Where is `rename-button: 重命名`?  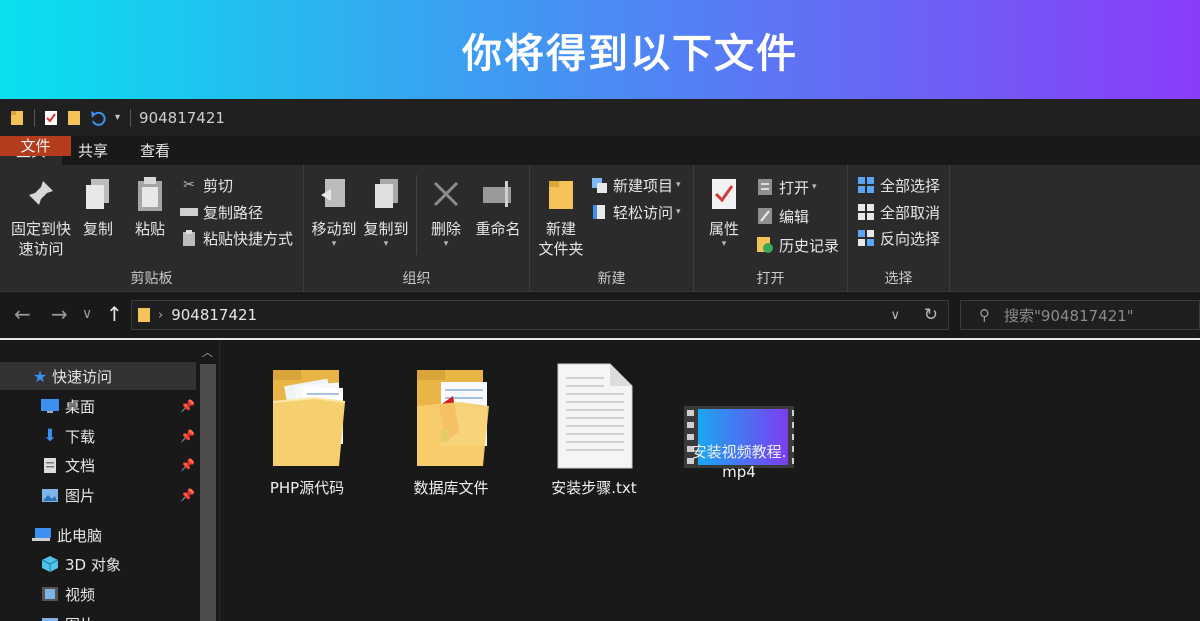 rename-button: 重命名 is located at coordinates (498, 207).